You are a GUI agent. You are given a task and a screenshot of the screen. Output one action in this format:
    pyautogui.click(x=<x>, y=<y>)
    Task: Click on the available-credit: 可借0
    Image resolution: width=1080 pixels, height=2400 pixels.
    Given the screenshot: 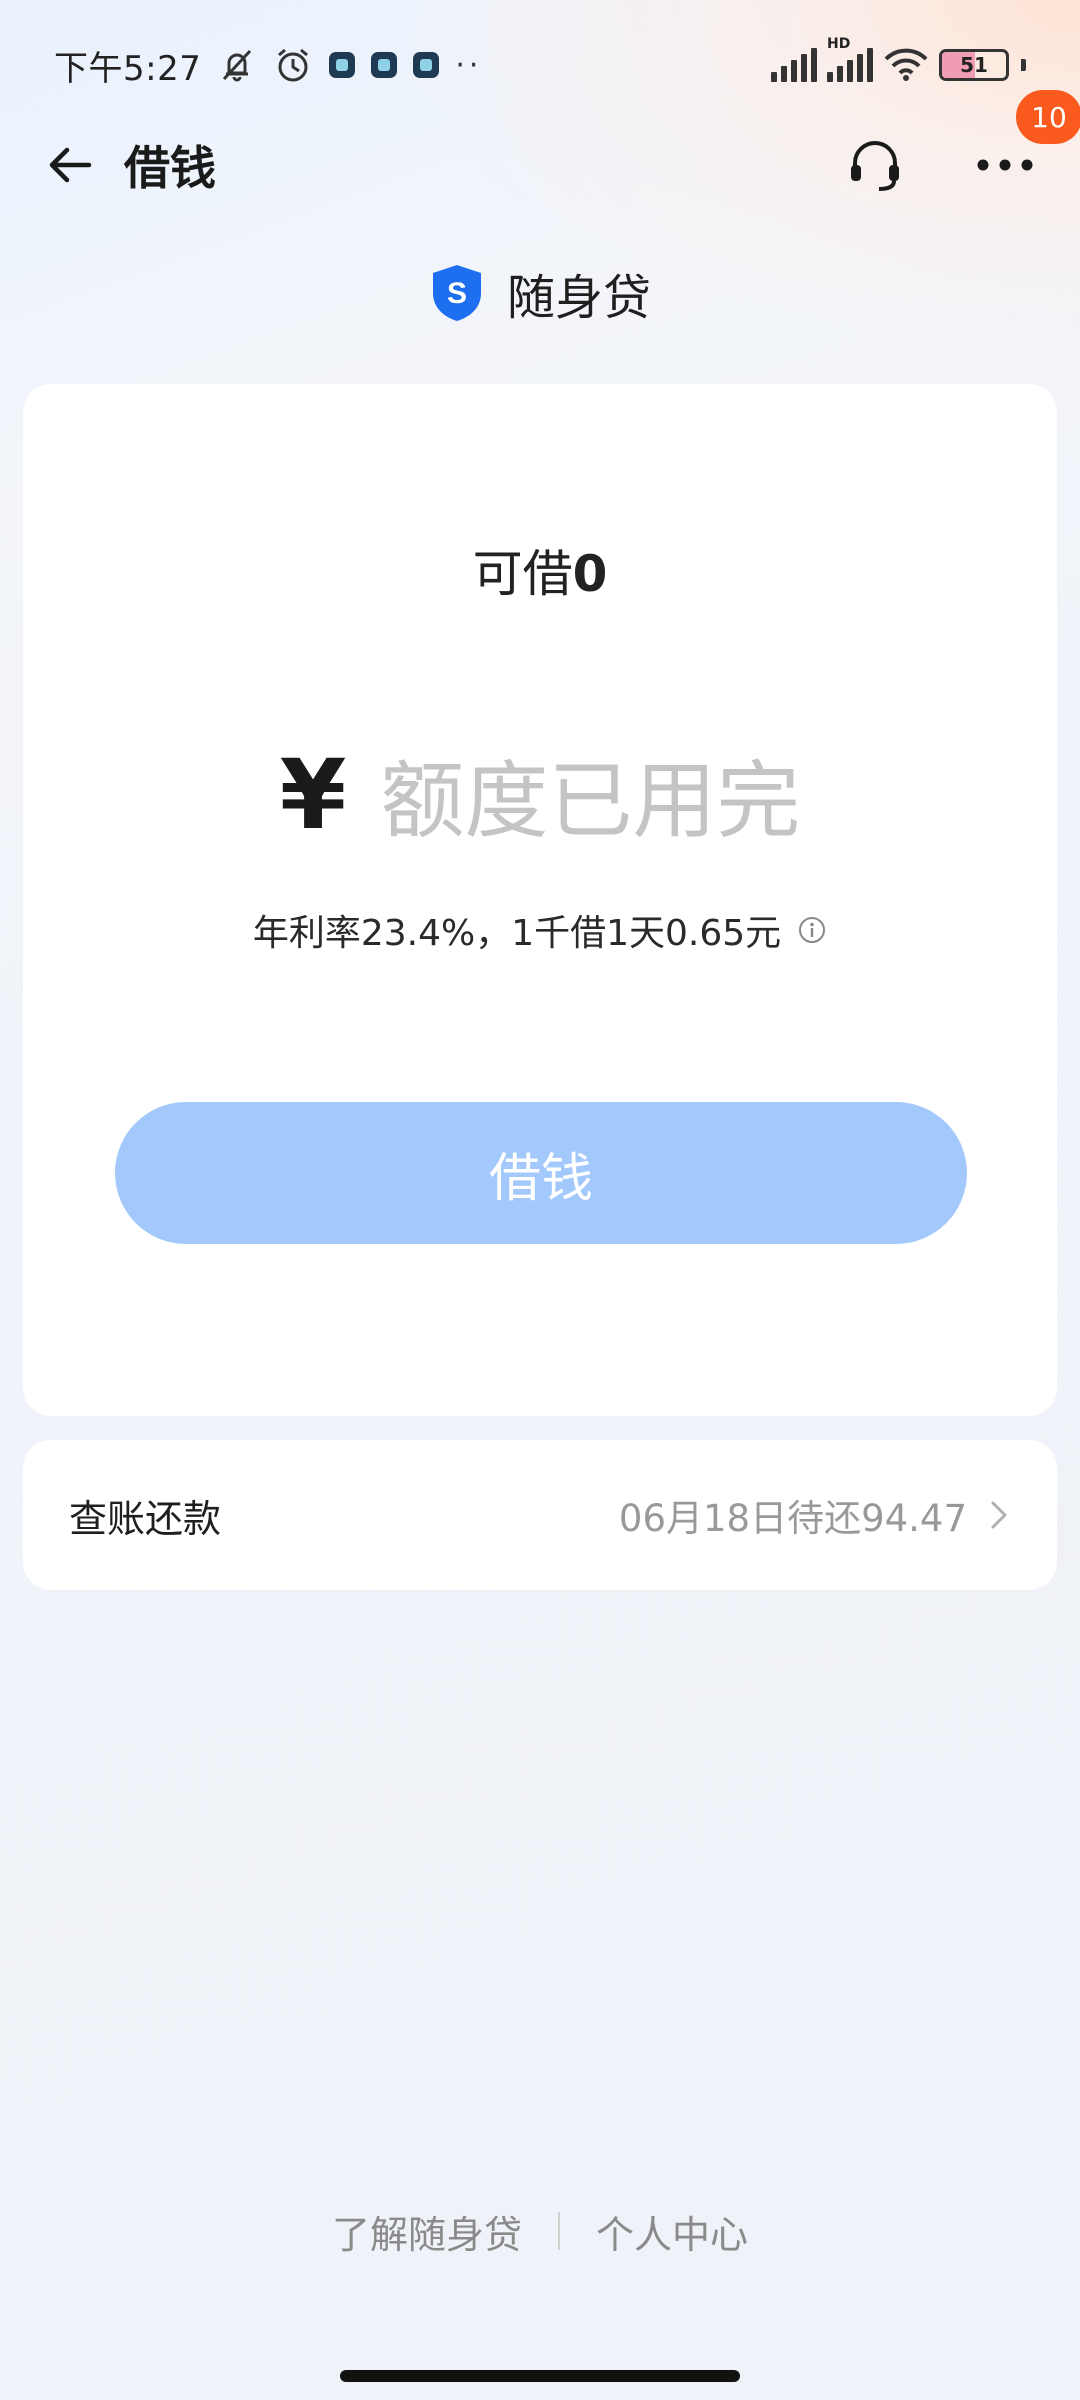 What is the action you would take?
    pyautogui.click(x=540, y=570)
    